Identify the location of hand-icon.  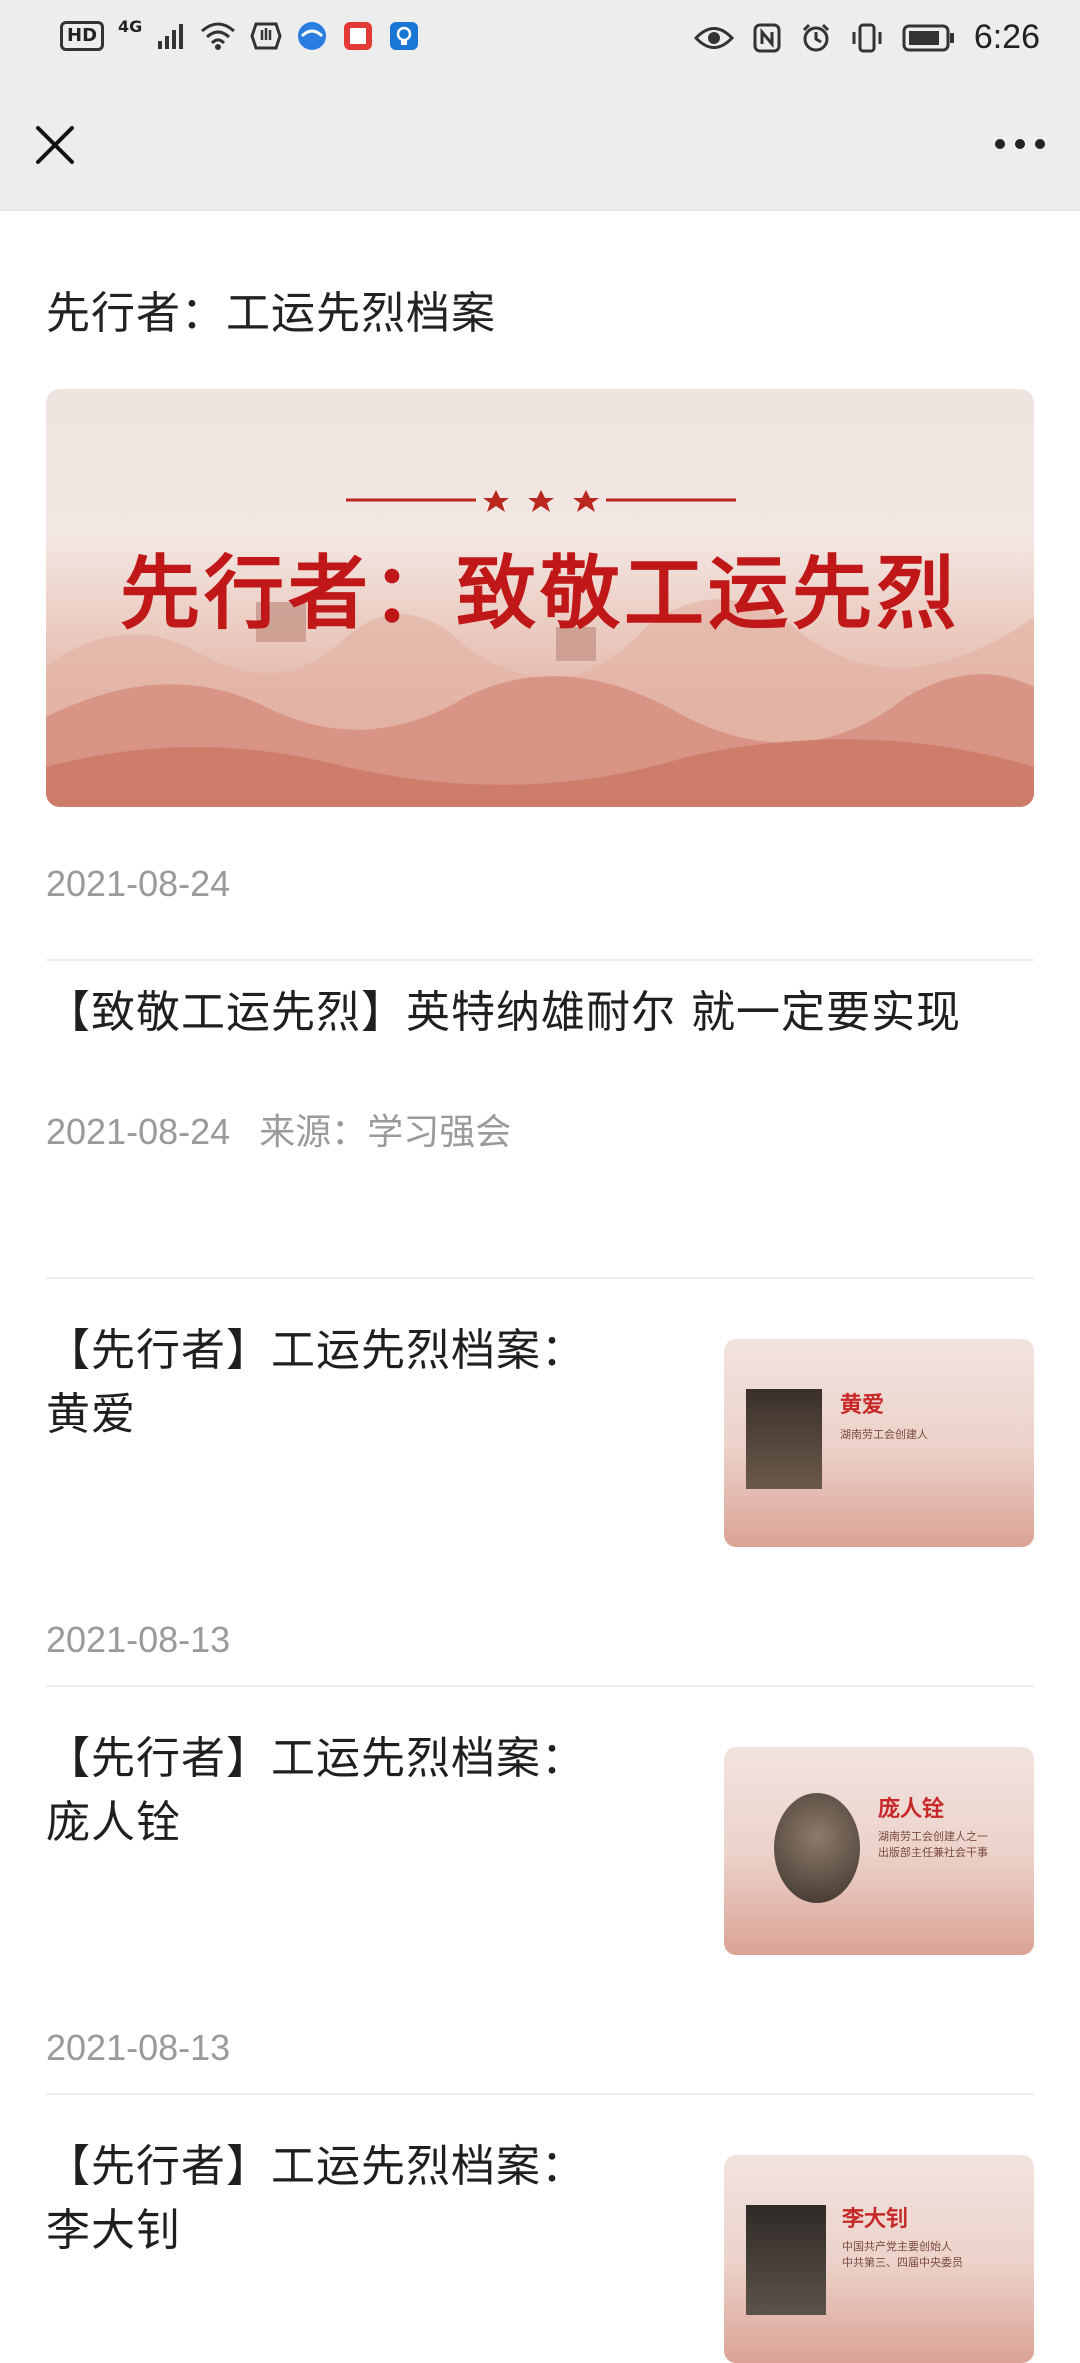
(266, 36).